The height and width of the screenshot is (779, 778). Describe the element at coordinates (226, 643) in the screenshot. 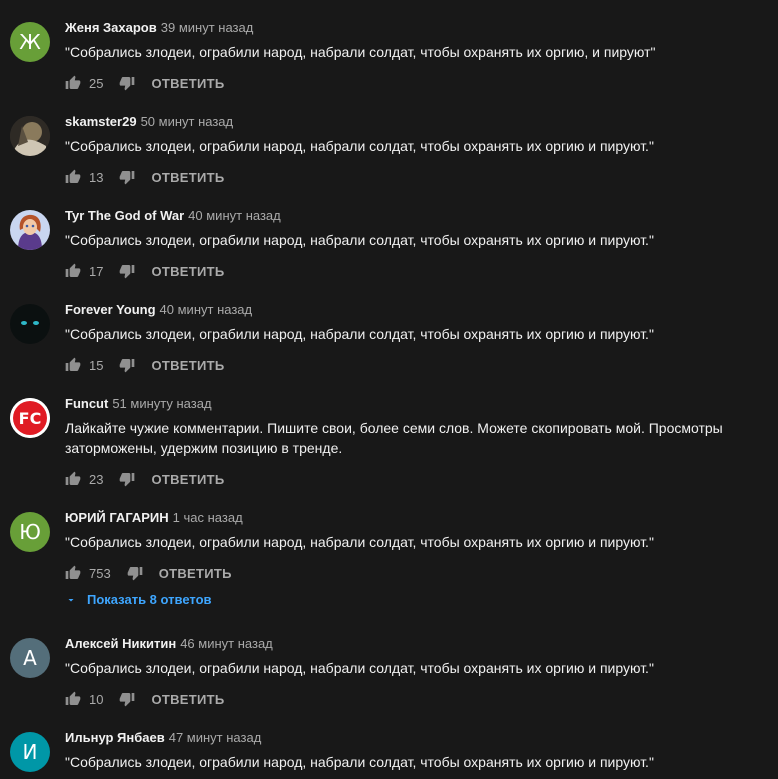

I see `timestamp: 46 минут назад` at that location.